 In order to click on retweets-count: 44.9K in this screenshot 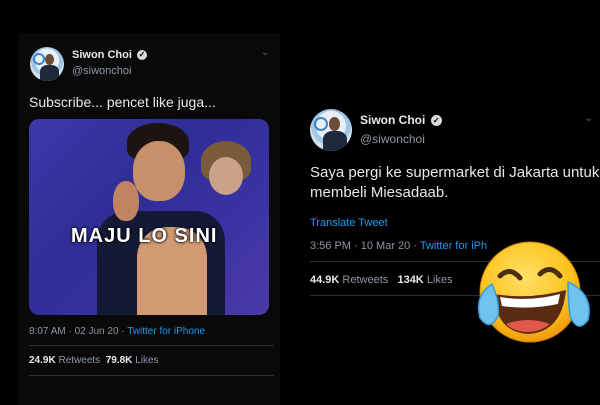, I will do `click(325, 280)`.